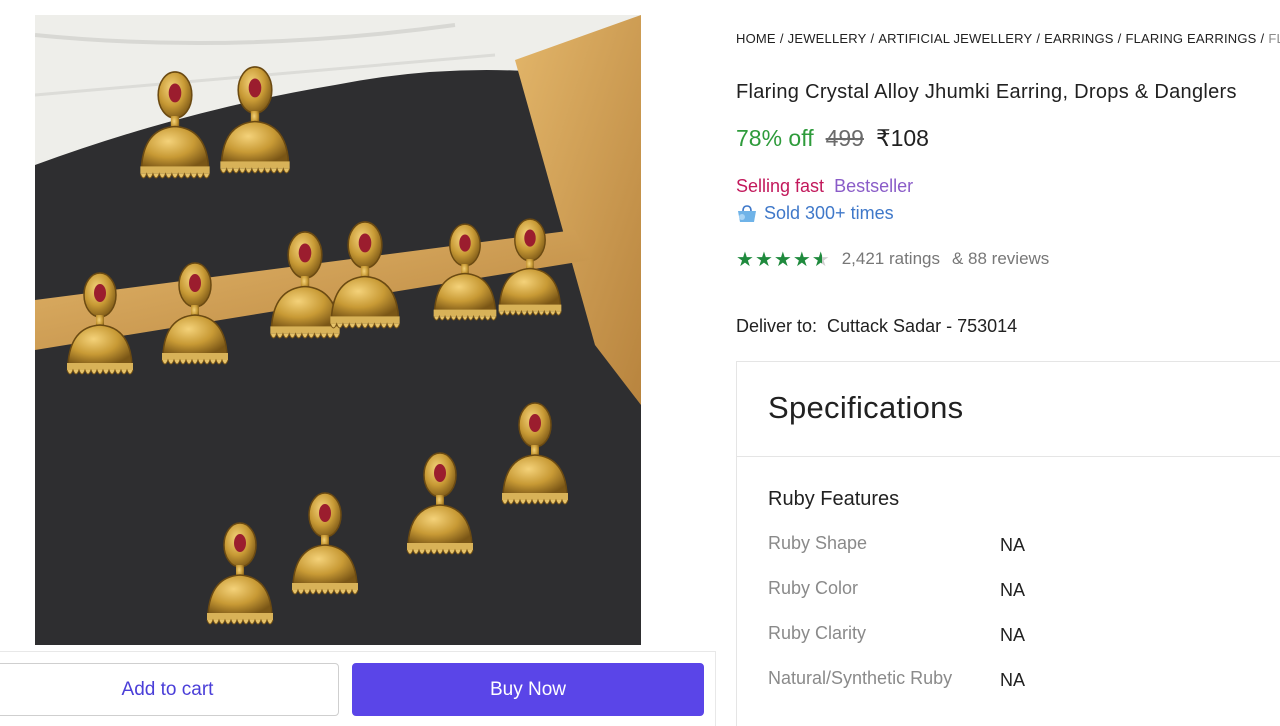 The width and height of the screenshot is (1280, 726). I want to click on specifications-header: Specifications, so click(1008, 409).